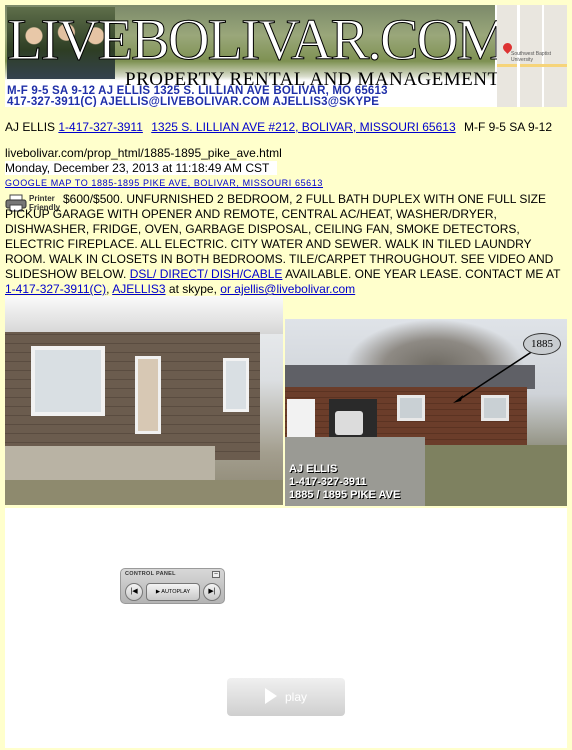 Image resolution: width=572 pixels, height=750 pixels. What do you see at coordinates (212, 592) in the screenshot?
I see `next-slide-button: ▶|` at bounding box center [212, 592].